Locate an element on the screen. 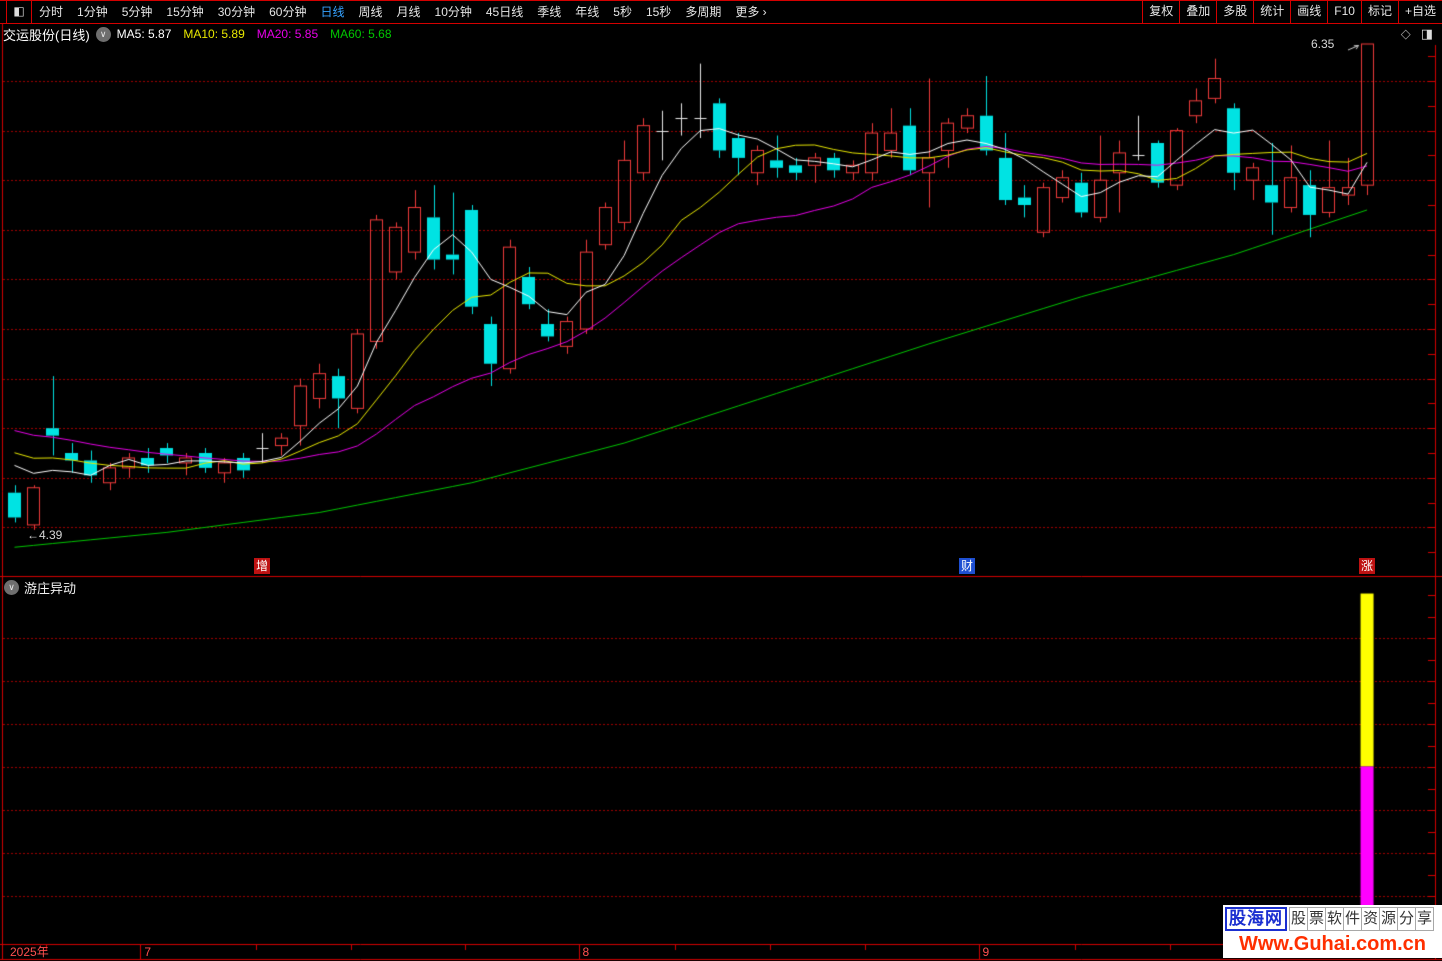 This screenshot has width=1442, height=961. ma-label: MA5: 5.87 is located at coordinates (144, 34).